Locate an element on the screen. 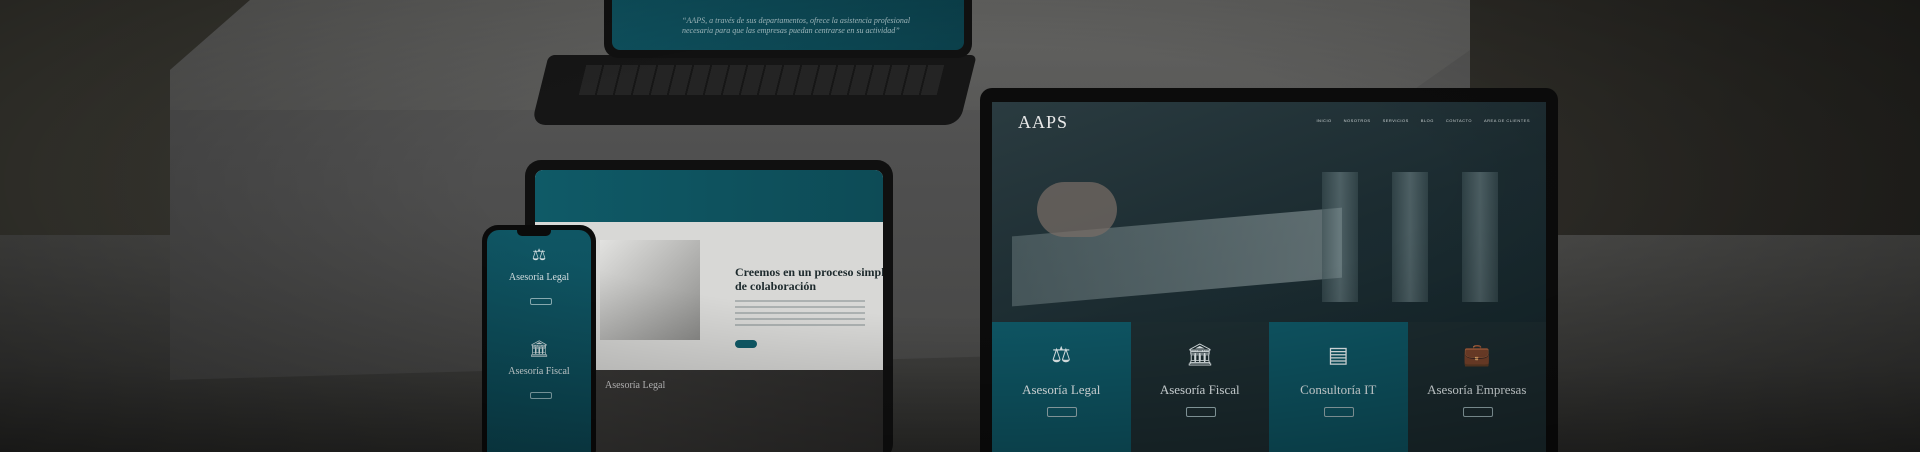  nav-item: SERVICIOS is located at coordinates (1395, 120).